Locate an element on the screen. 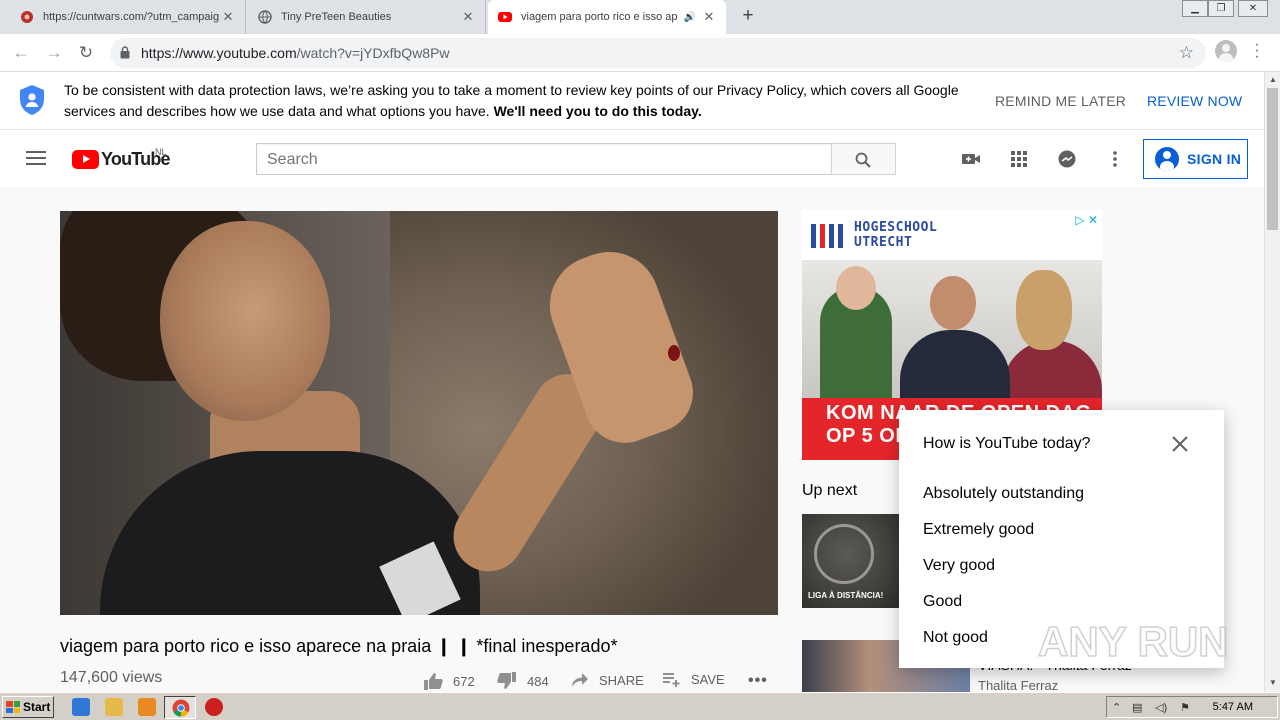 The width and height of the screenshot is (1280, 720). account-icon is located at coordinates (1167, 159).